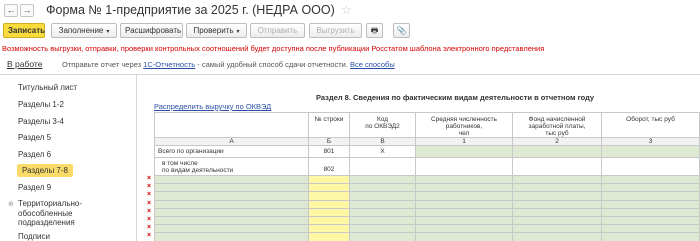 The image size is (700, 241). I want to click on 1c-reporting-link: 1С-Отчетность, so click(169, 64).